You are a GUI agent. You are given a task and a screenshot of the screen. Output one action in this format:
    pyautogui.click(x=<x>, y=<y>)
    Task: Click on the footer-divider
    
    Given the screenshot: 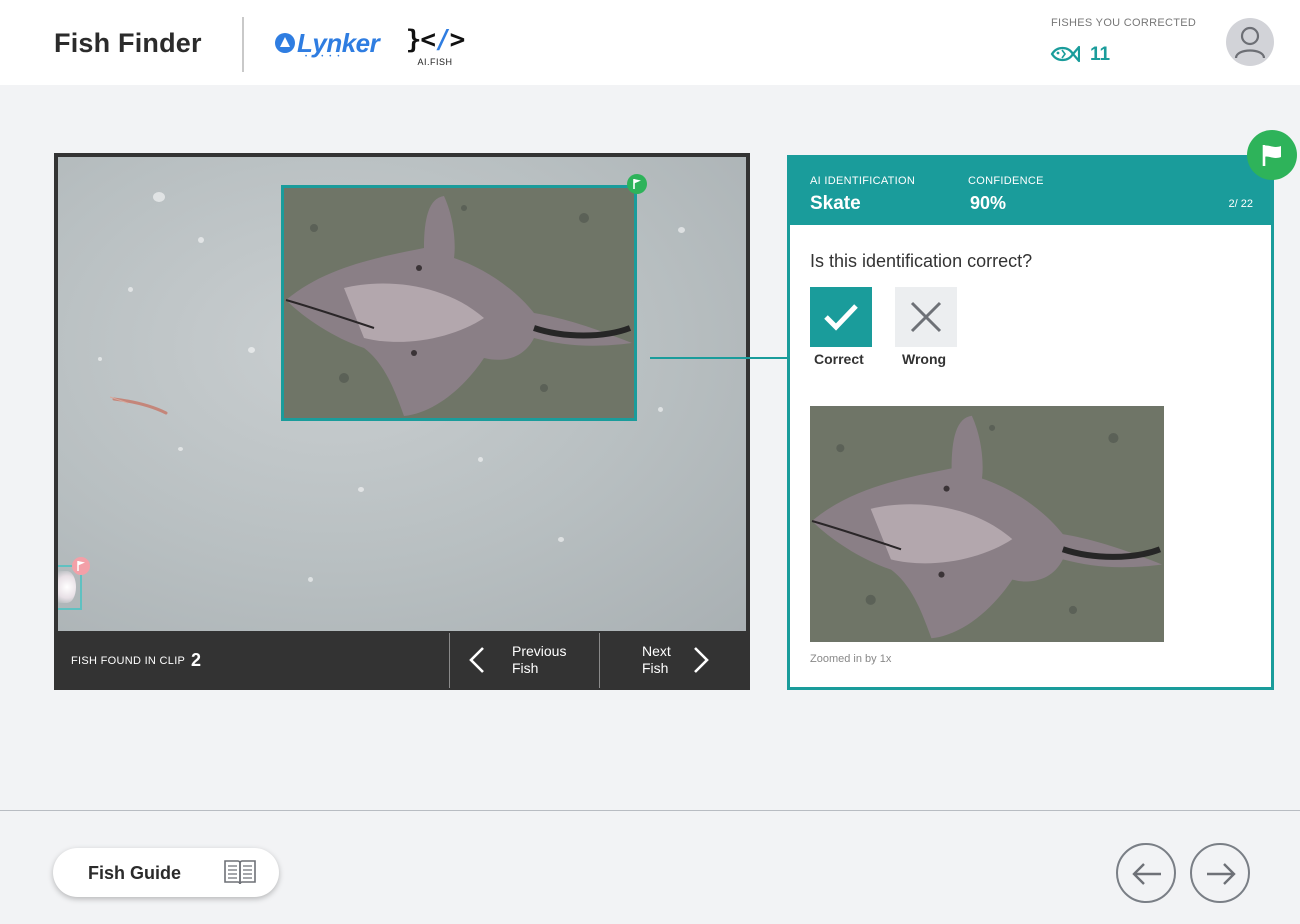 What is the action you would take?
    pyautogui.click(x=650, y=810)
    